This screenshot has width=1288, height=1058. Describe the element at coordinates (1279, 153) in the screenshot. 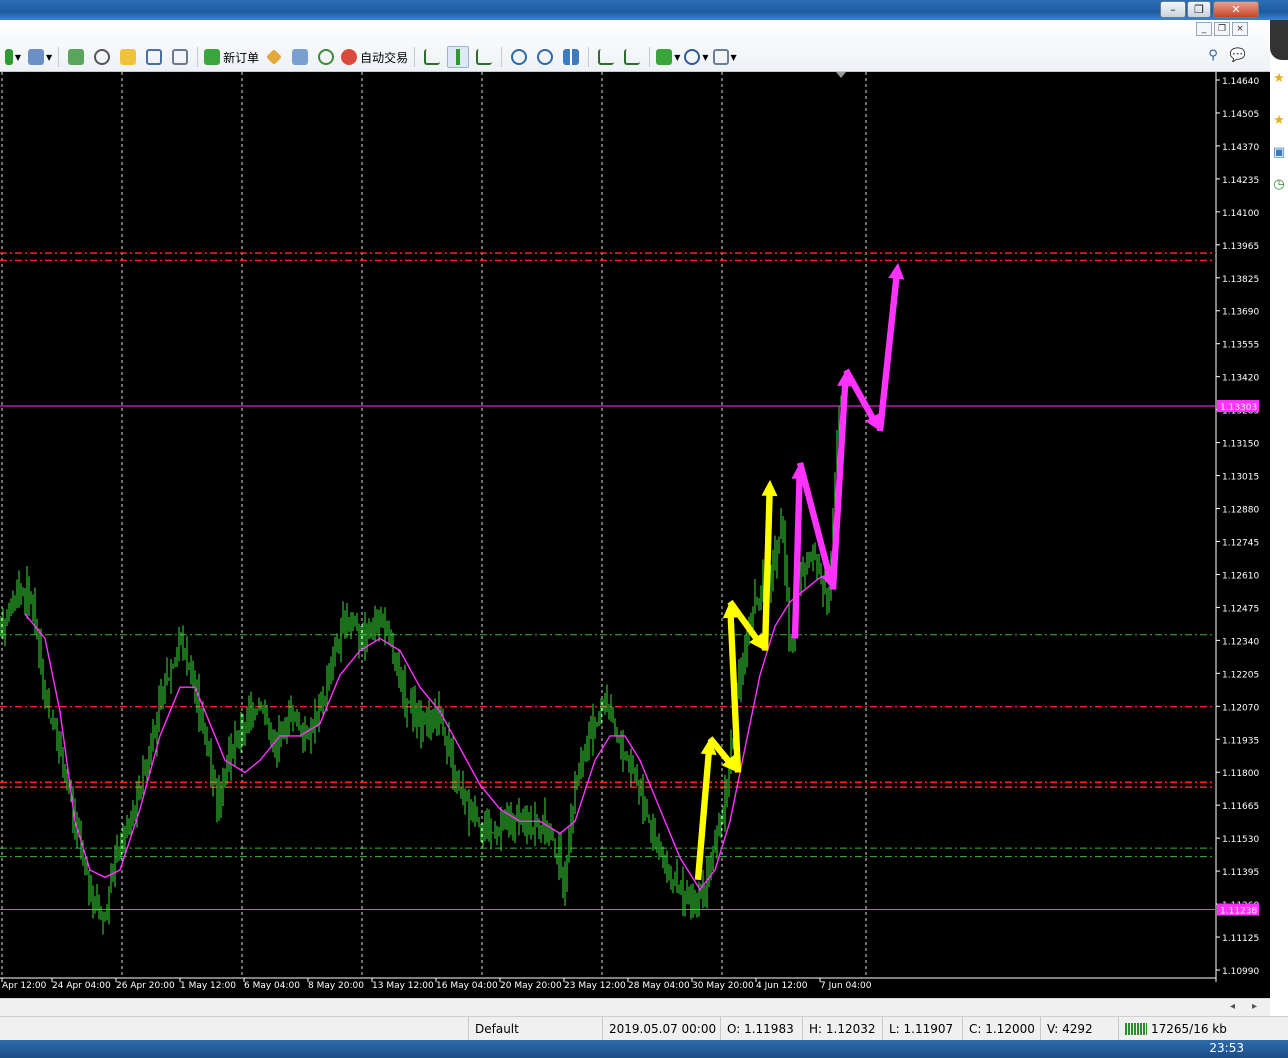

I see `tablet-icon: ▣` at that location.